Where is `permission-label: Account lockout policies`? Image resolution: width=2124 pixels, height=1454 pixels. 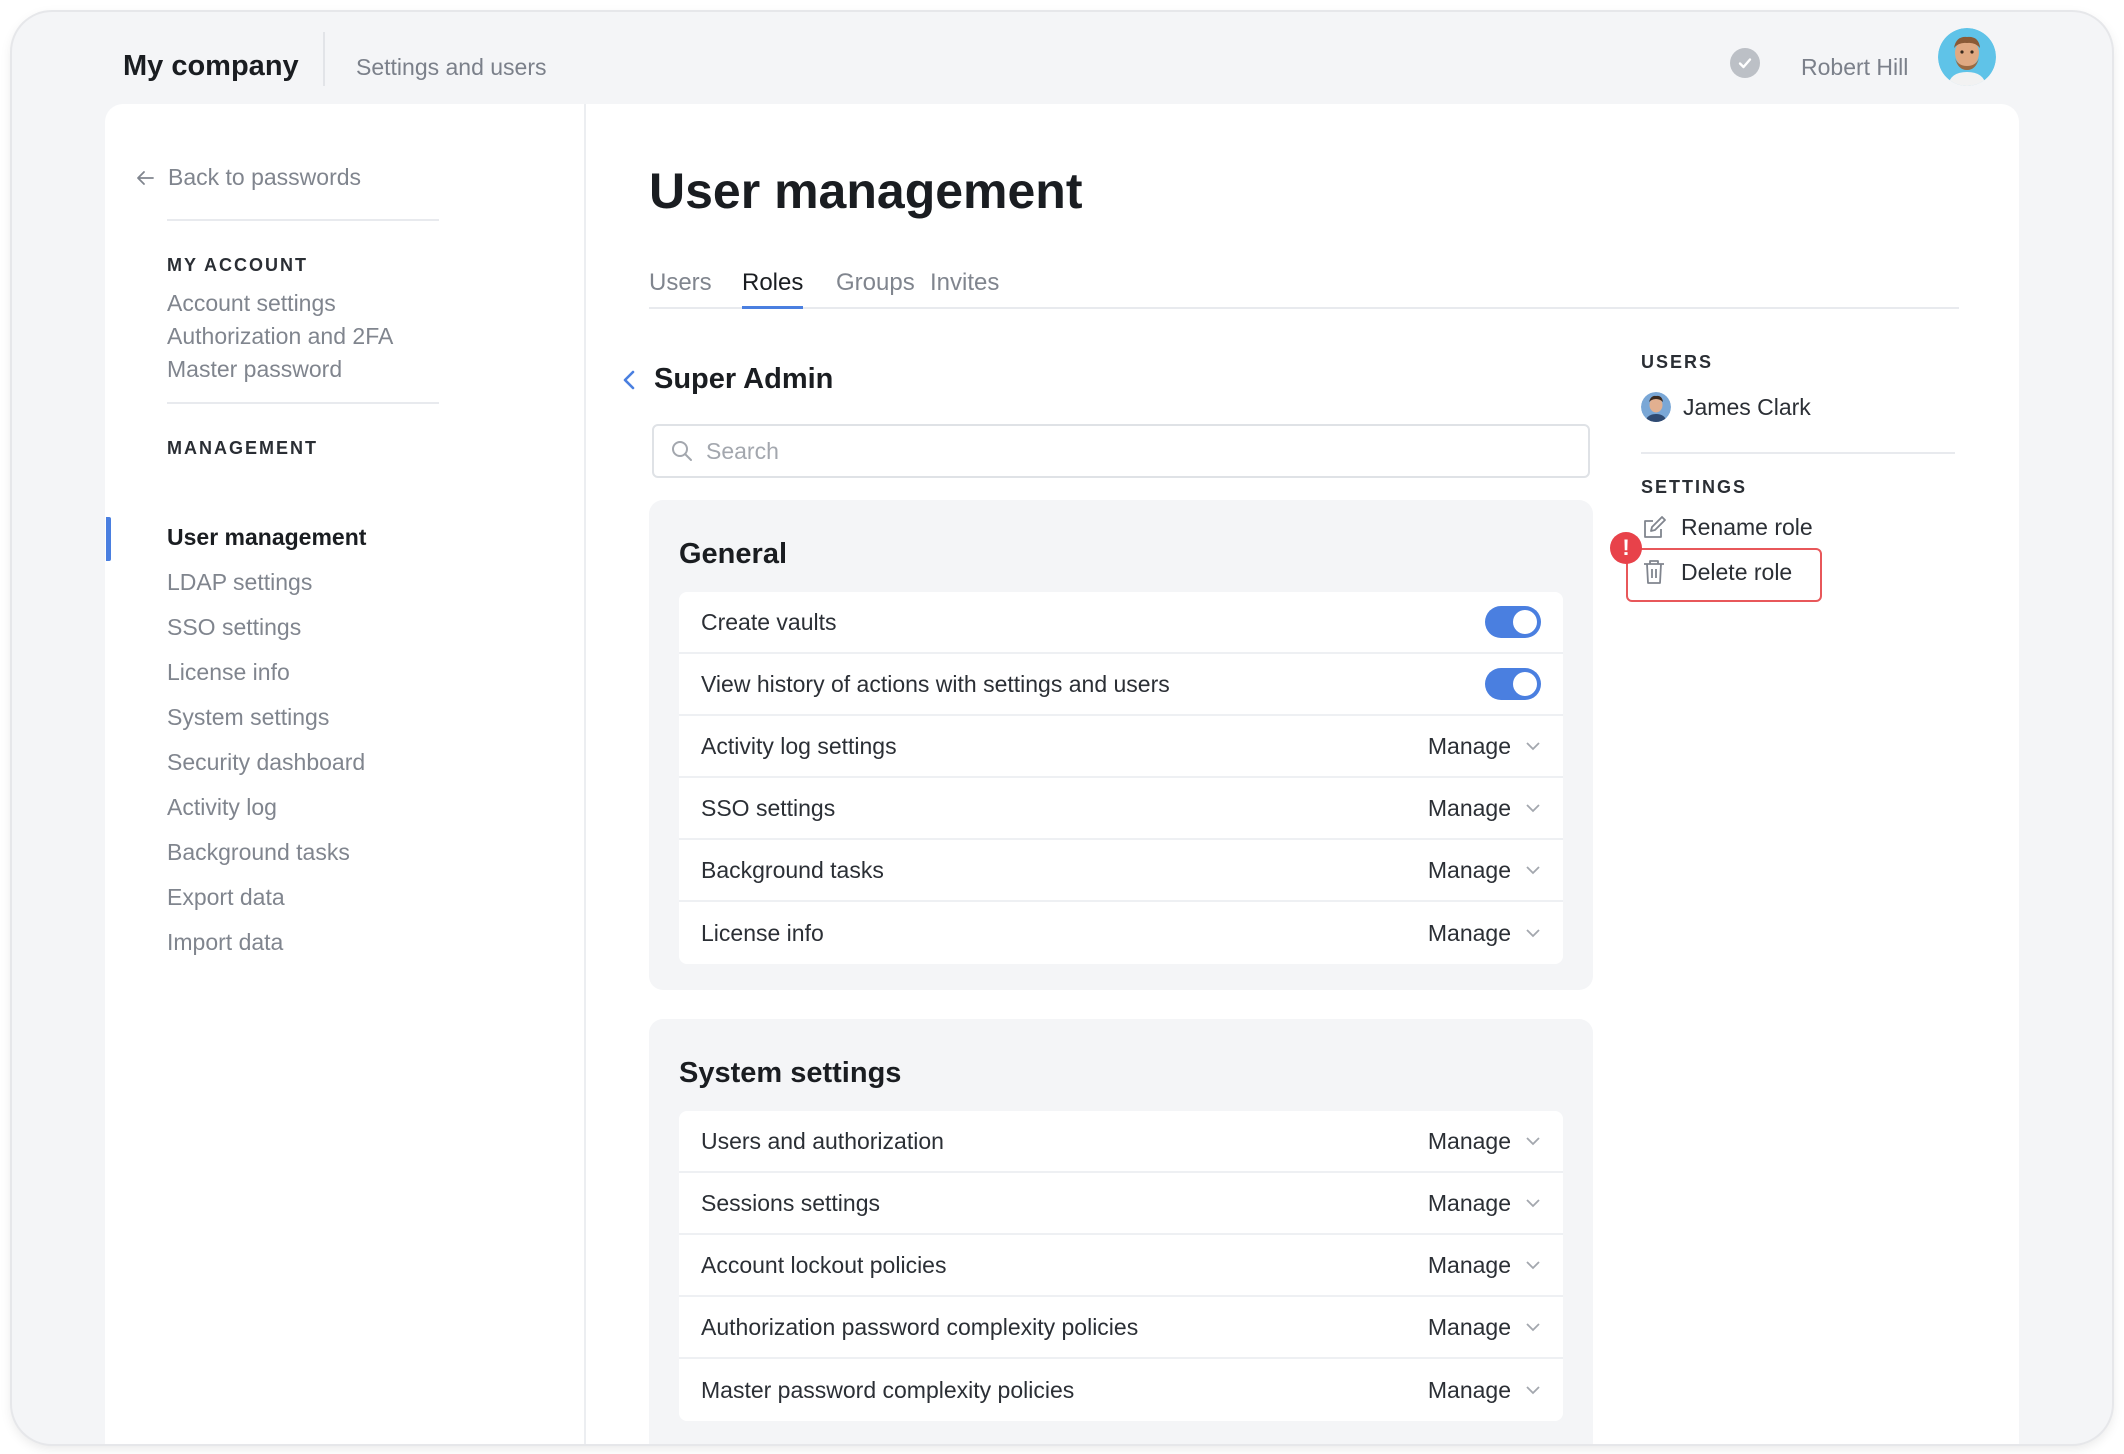 permission-label: Account lockout policies is located at coordinates (824, 1264).